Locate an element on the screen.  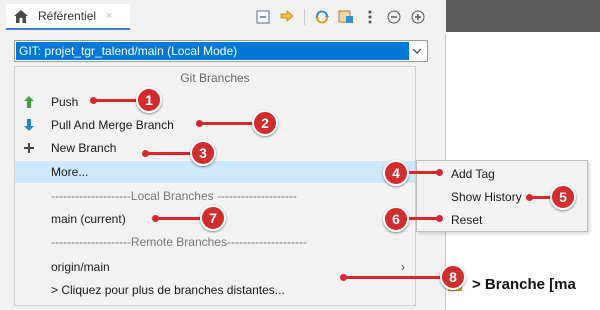
menu-item-label: Pull And Merge Branch is located at coordinates (112, 125).